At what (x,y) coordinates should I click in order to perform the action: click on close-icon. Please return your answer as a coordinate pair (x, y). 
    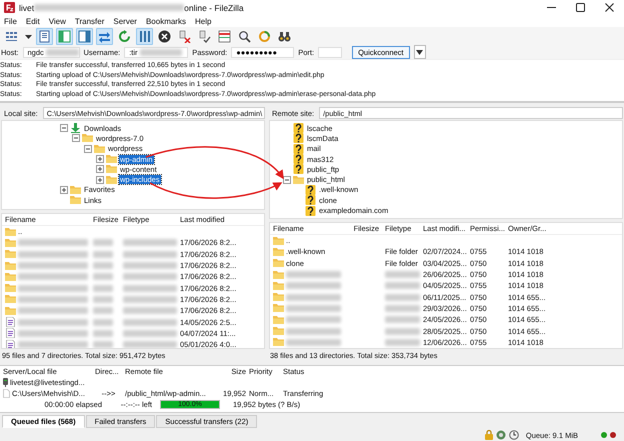
    Looking at the image, I should click on (609, 7).